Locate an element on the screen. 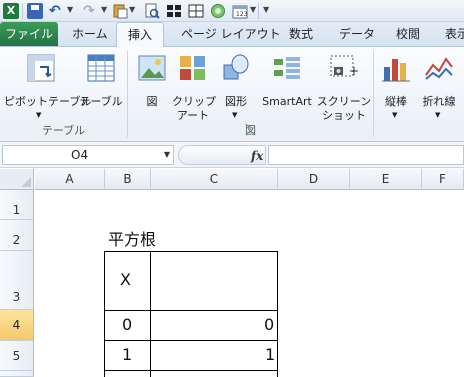  excel-icon: X is located at coordinates (11, 11).